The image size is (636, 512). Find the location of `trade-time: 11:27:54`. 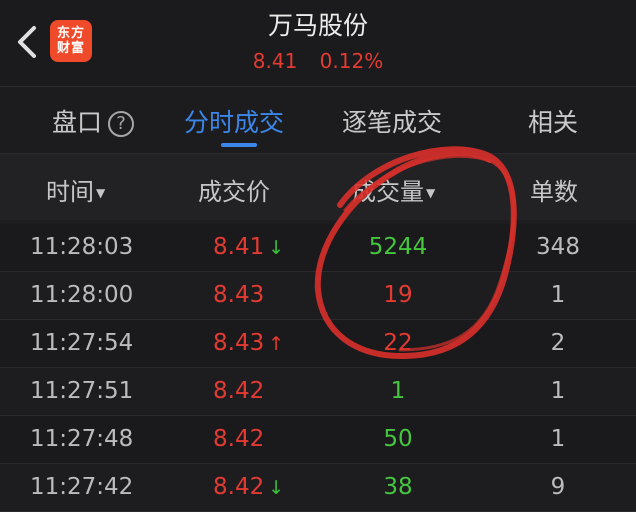

trade-time: 11:27:54 is located at coordinates (82, 343).